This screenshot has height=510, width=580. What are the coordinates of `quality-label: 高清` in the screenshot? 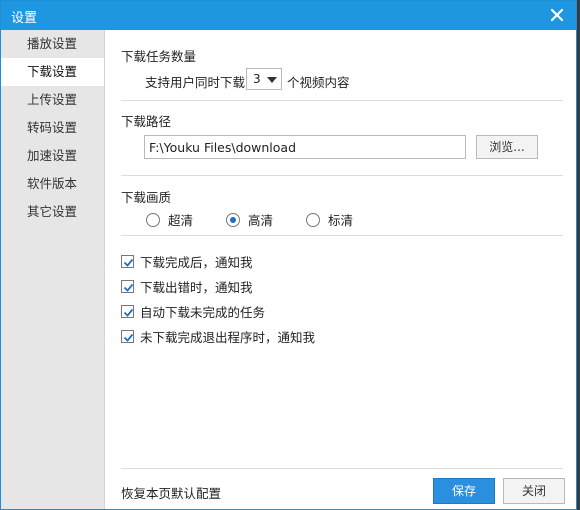 It's located at (261, 220).